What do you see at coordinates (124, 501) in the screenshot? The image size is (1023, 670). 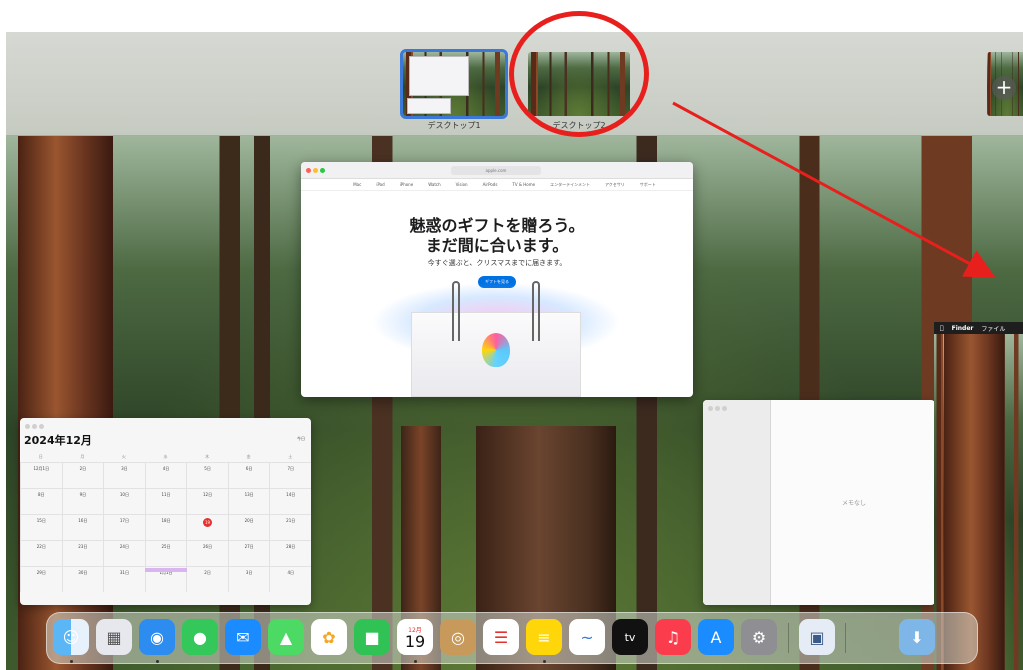 I see `day-cell: 10日` at bounding box center [124, 501].